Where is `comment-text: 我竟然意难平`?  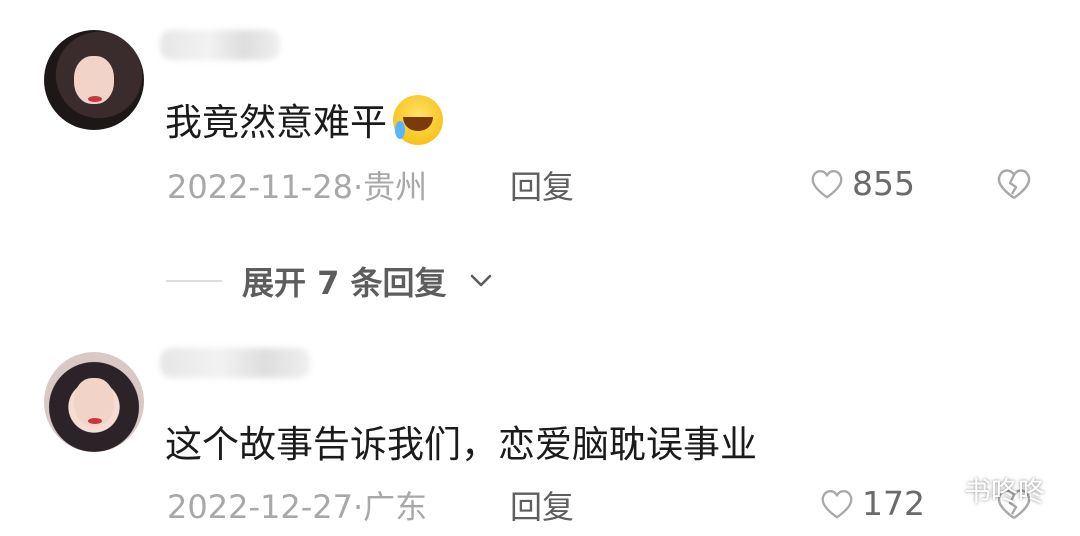 comment-text: 我竟然意难平 is located at coordinates (304, 119).